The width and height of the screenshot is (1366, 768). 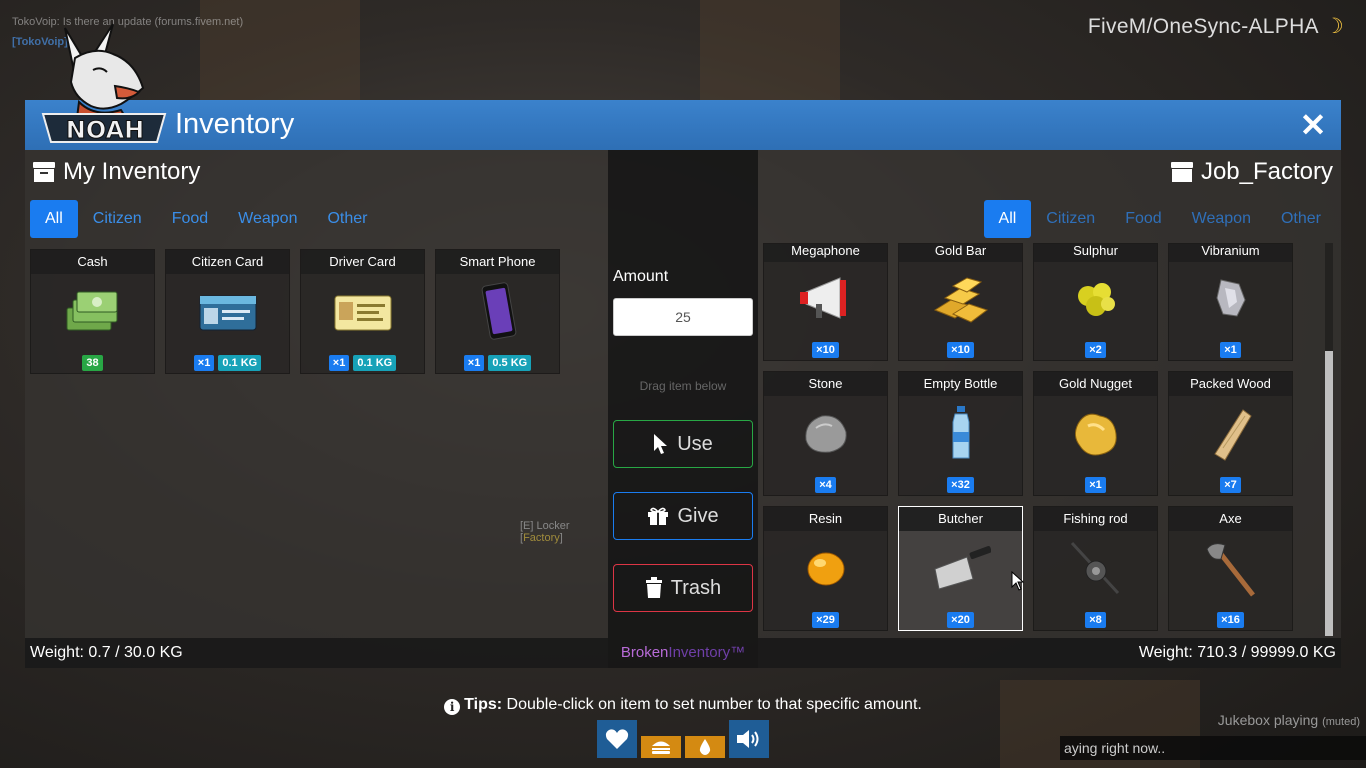 What do you see at coordinates (960, 620) in the screenshot?
I see `item-count: ×20` at bounding box center [960, 620].